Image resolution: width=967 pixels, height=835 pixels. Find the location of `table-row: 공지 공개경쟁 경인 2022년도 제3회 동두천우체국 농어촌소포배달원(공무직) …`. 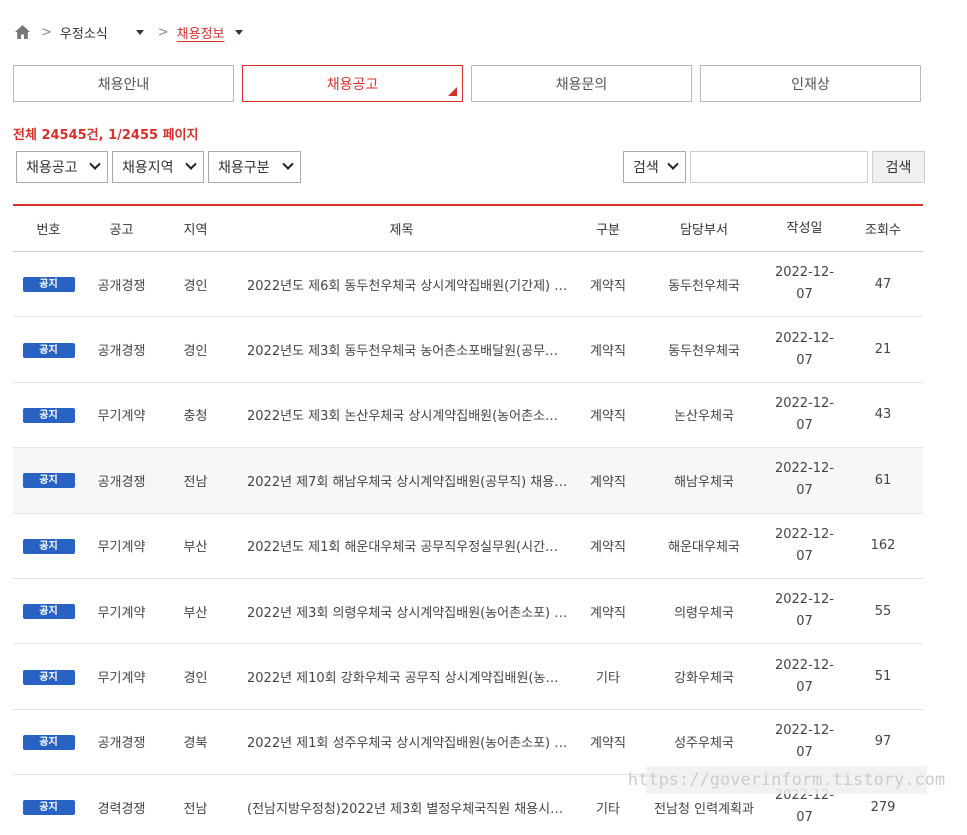

table-row: 공지 공개경쟁 경인 2022년도 제3회 동두천우체국 농어촌소포배달원(공무직) … is located at coordinates (468, 350).